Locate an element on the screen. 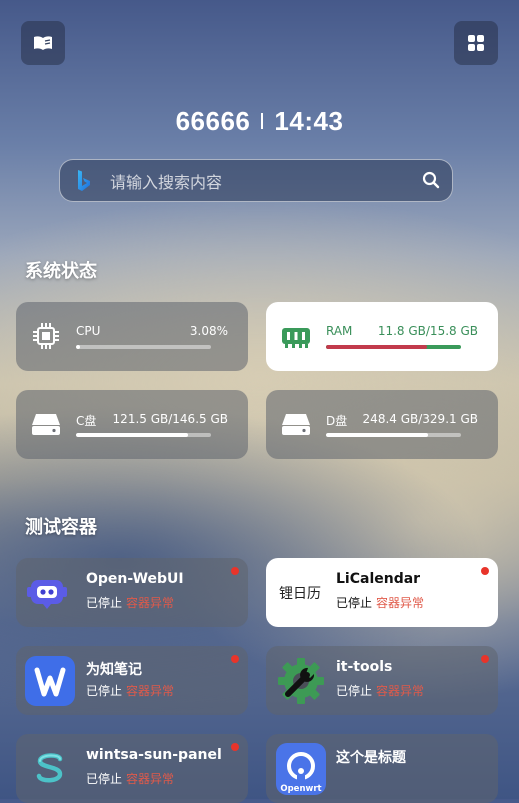 This screenshot has width=519, height=803. book-icon is located at coordinates (43, 43).